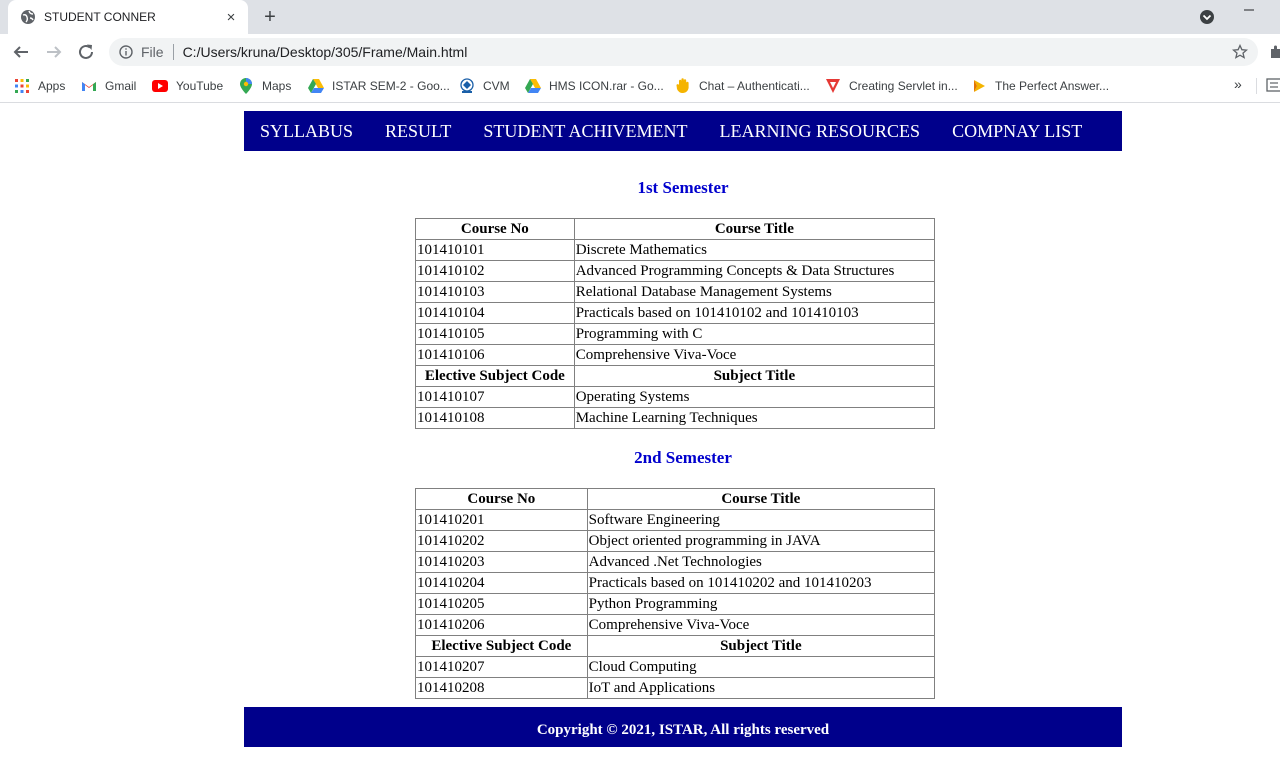  Describe the element at coordinates (761, 541) in the screenshot. I see `course-title: Object oriented programming in JAVA` at that location.